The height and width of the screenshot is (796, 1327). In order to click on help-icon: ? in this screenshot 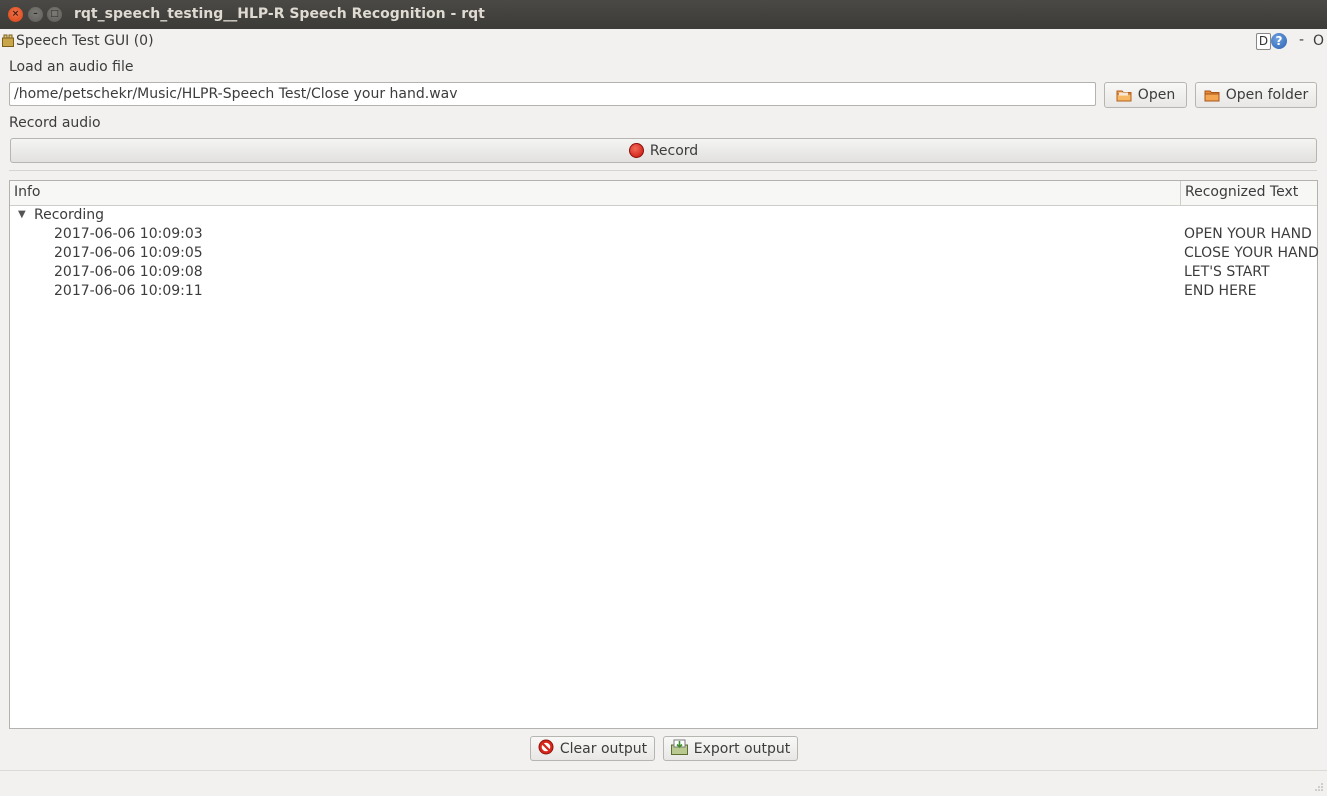, I will do `click(1279, 41)`.